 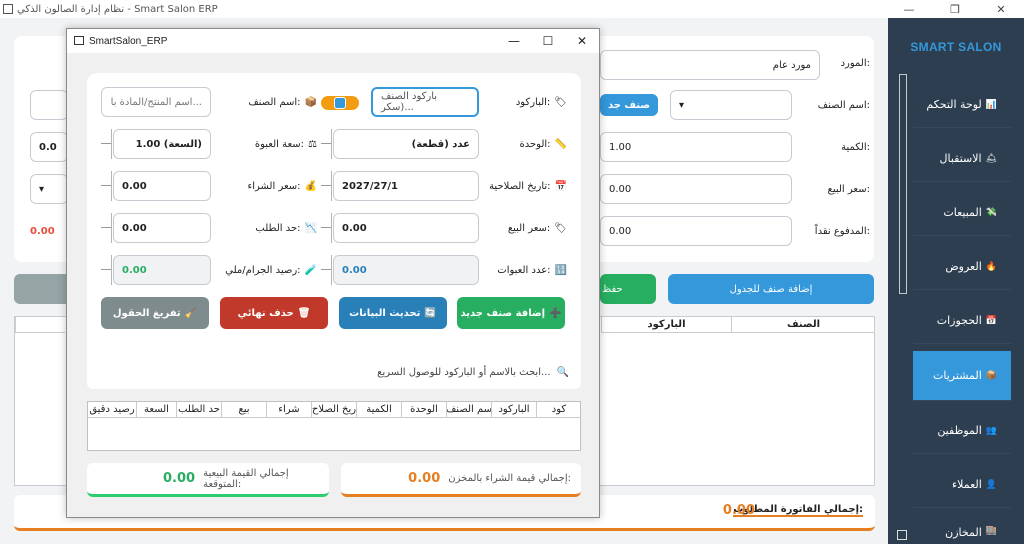 I want to click on table-header-empty, so click(x=40, y=325).